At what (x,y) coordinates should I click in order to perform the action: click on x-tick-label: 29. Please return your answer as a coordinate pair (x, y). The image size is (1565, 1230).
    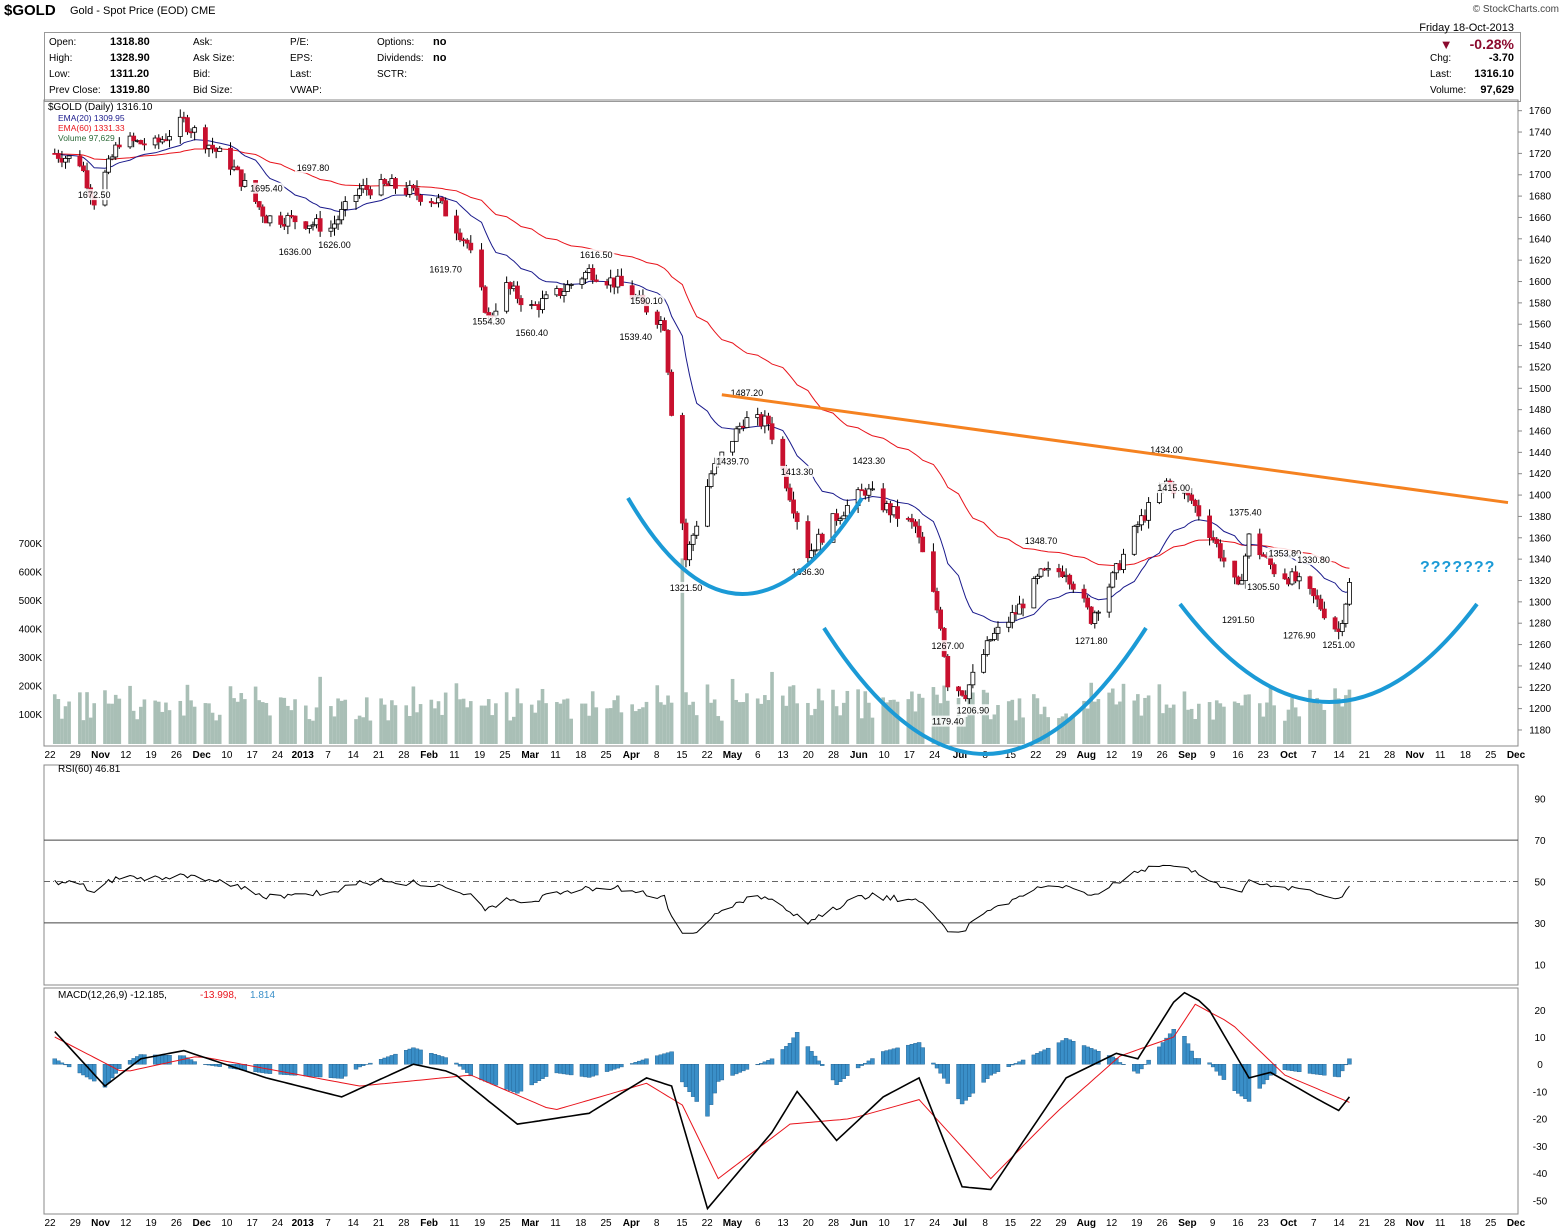
    Looking at the image, I should click on (76, 1223).